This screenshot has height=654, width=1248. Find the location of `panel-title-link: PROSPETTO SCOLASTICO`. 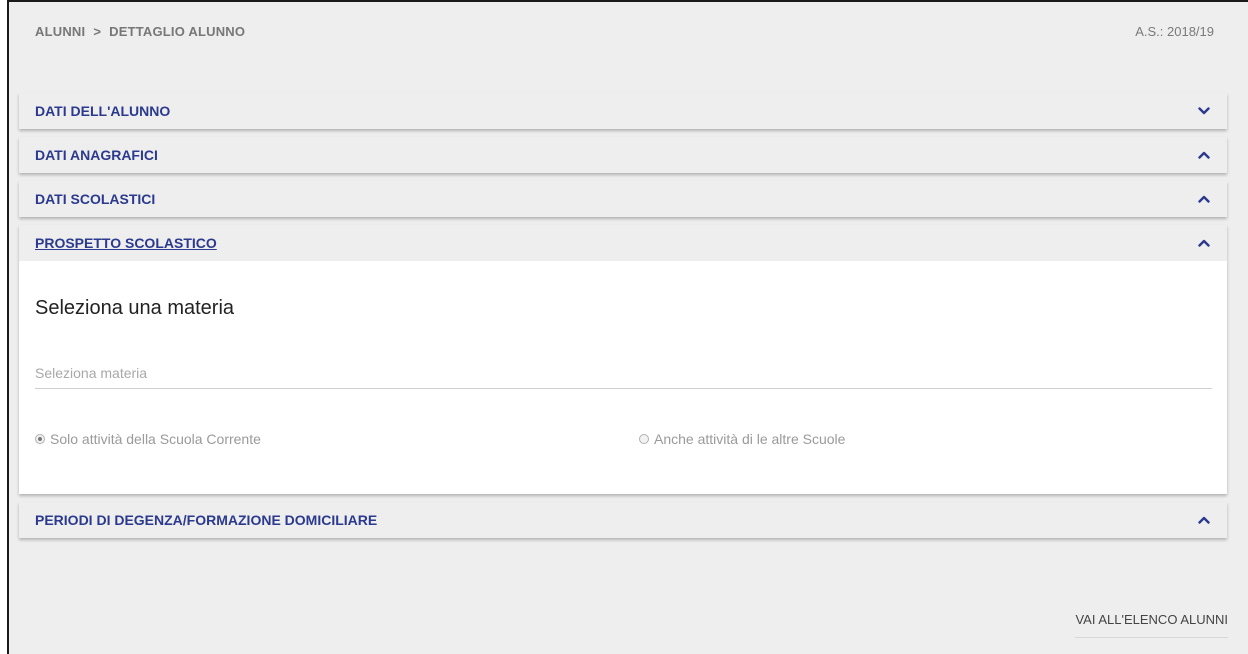

panel-title-link: PROSPETTO SCOLASTICO is located at coordinates (126, 243).